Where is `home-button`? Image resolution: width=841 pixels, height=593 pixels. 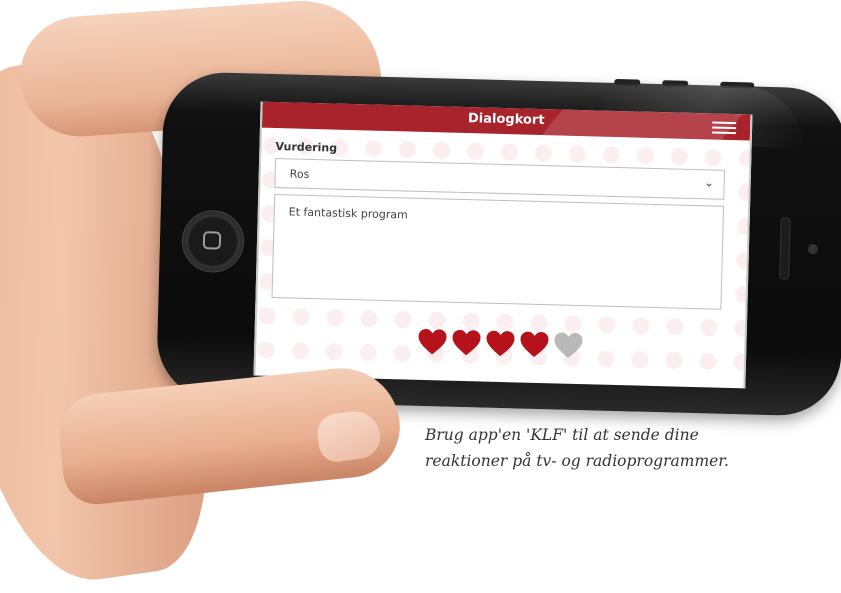 home-button is located at coordinates (213, 241).